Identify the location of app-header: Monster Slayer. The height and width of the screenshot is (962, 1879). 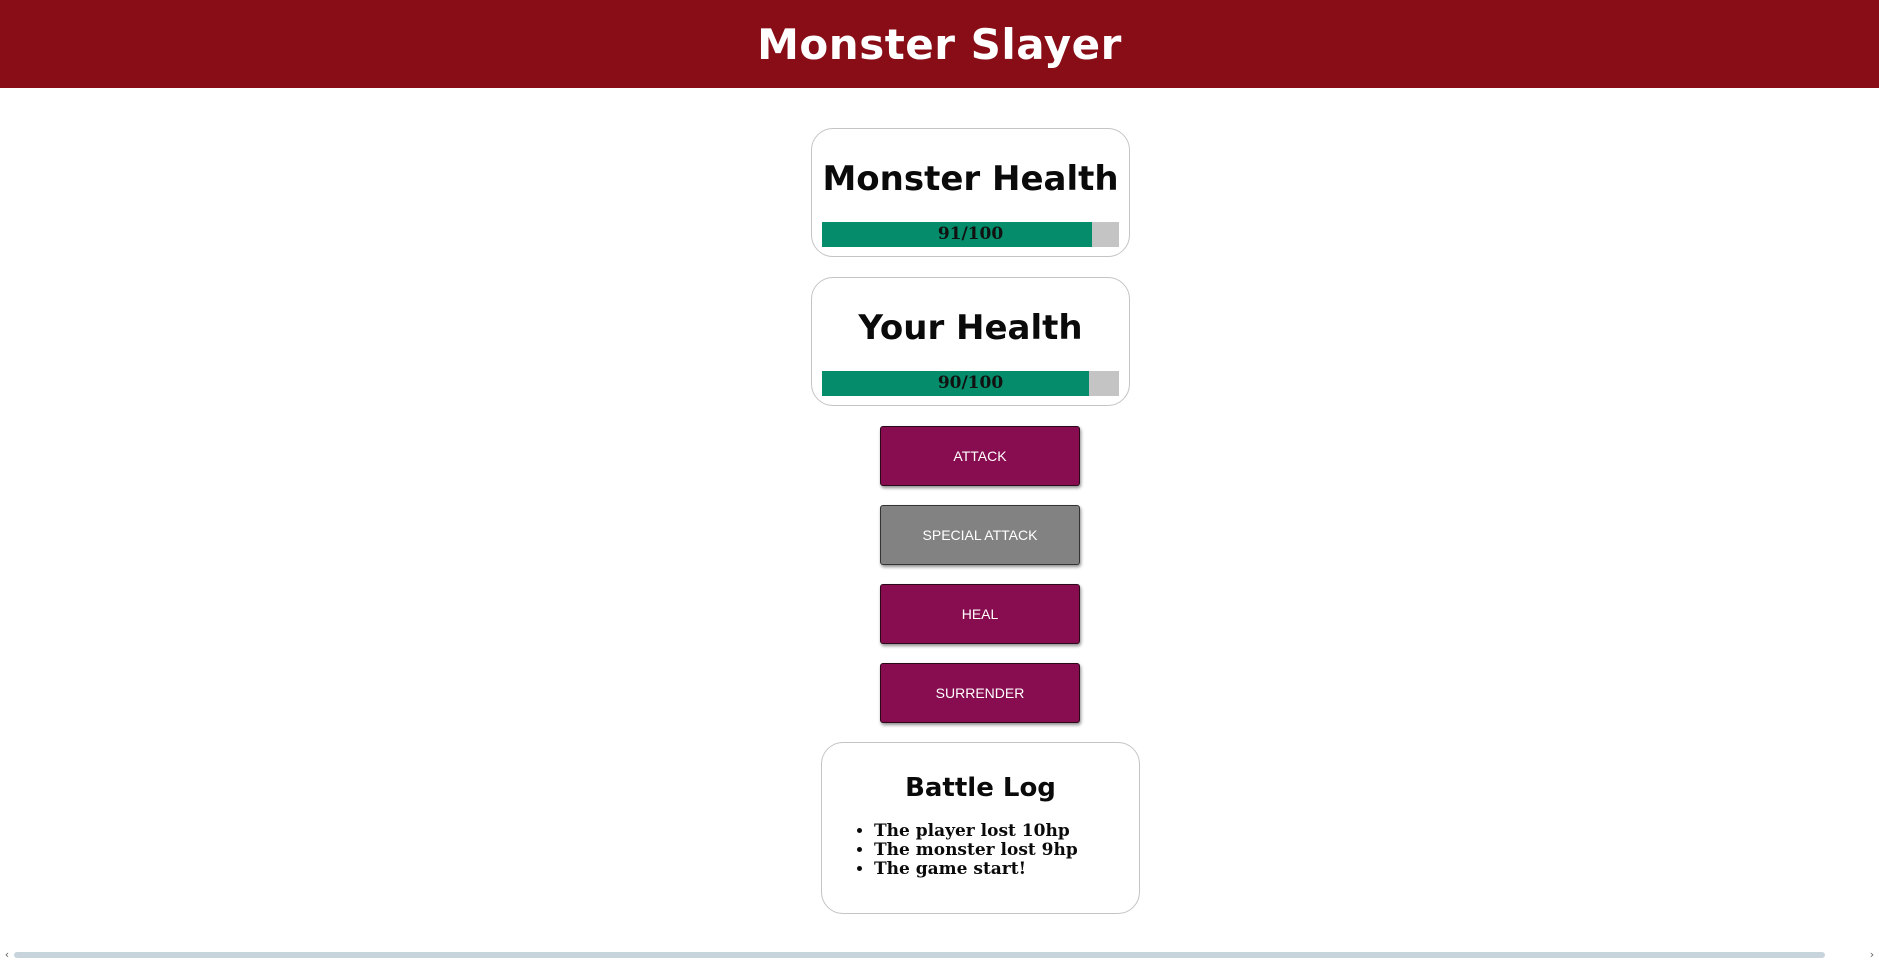
(939, 44).